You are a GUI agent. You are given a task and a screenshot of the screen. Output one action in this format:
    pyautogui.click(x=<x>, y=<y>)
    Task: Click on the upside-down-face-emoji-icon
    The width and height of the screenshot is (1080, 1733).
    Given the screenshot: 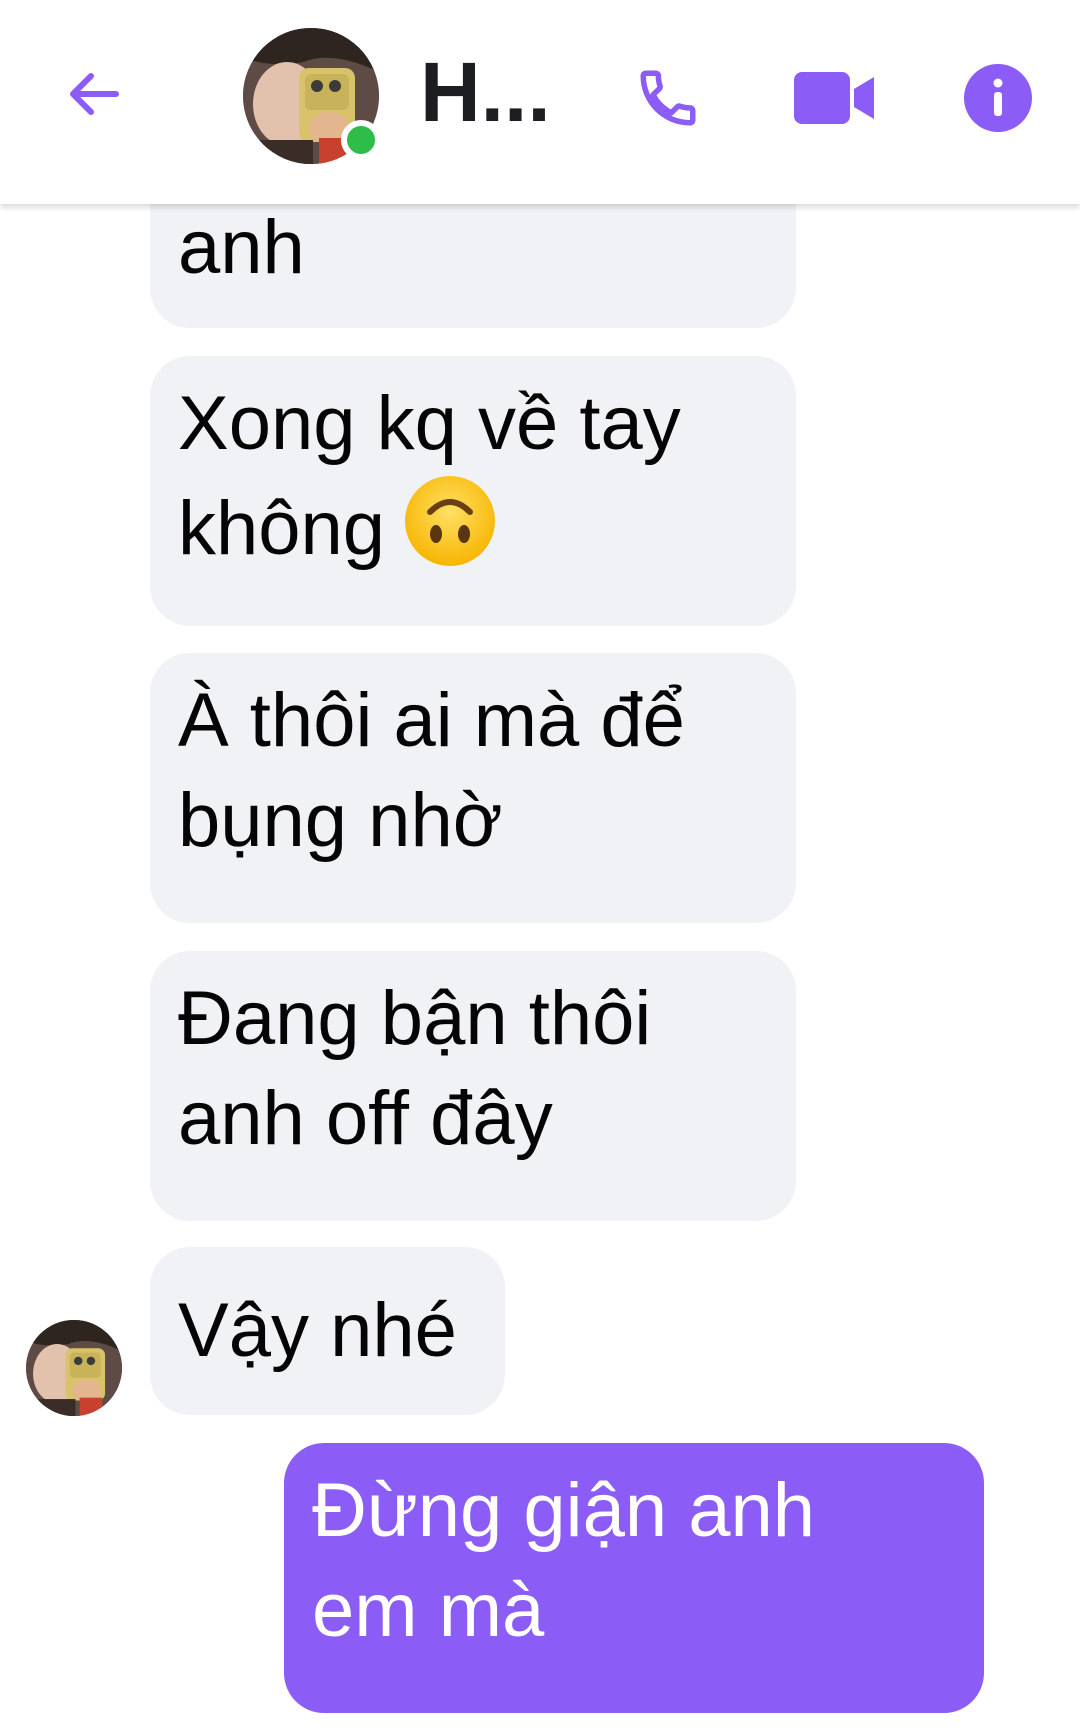 What is the action you would take?
    pyautogui.click(x=450, y=521)
    